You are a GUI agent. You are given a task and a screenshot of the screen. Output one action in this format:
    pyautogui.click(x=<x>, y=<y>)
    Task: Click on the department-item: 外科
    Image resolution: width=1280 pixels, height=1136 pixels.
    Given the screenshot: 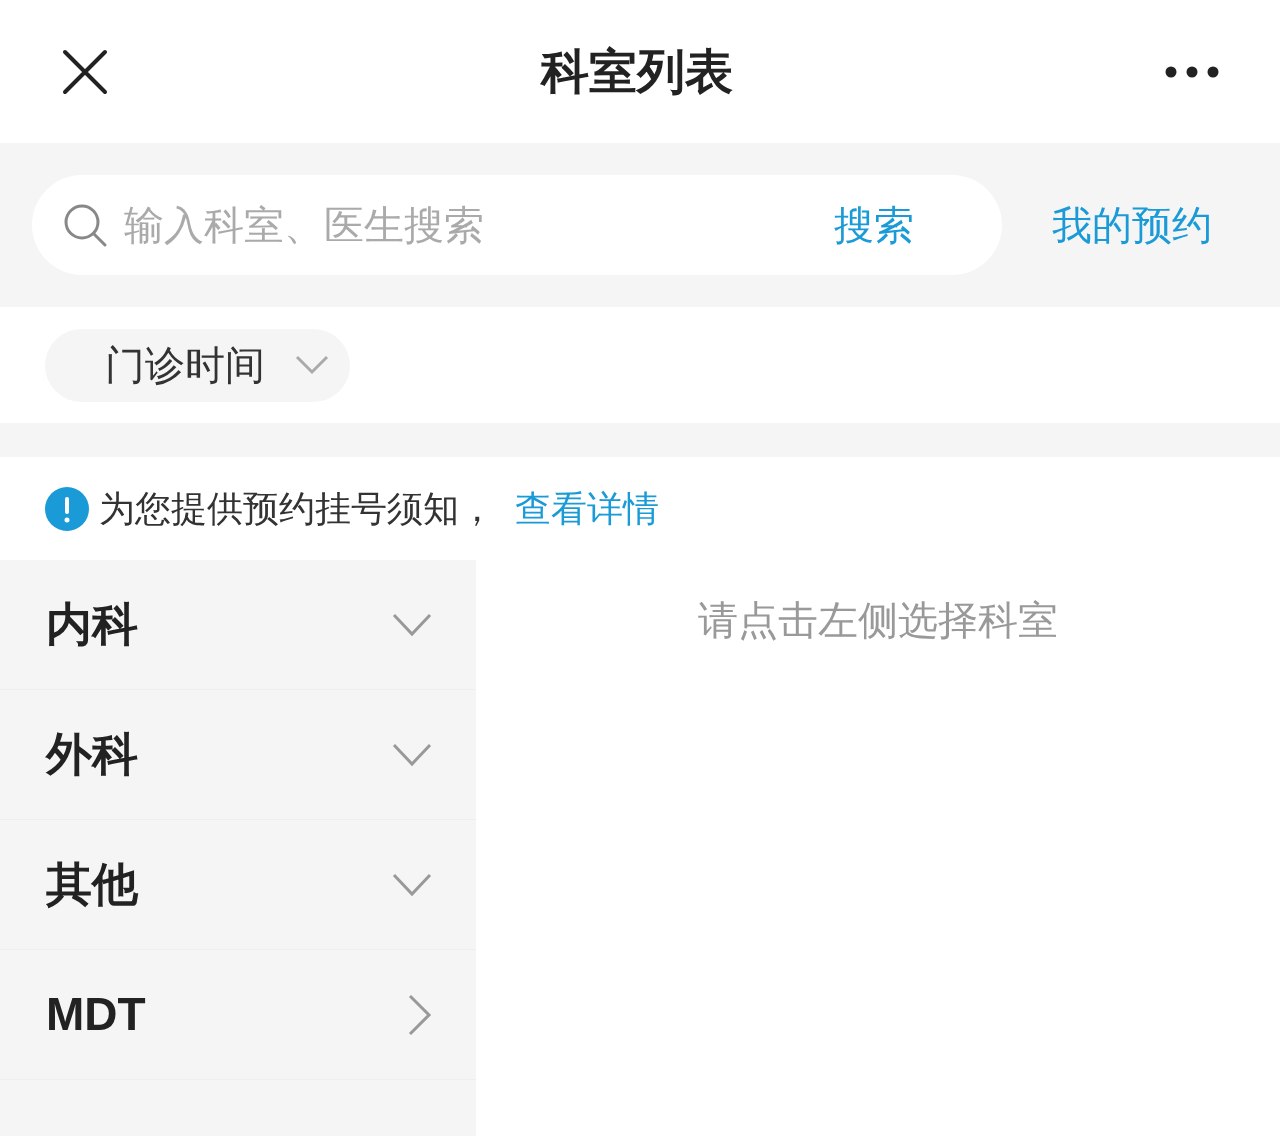 What is the action you would take?
    pyautogui.click(x=238, y=755)
    